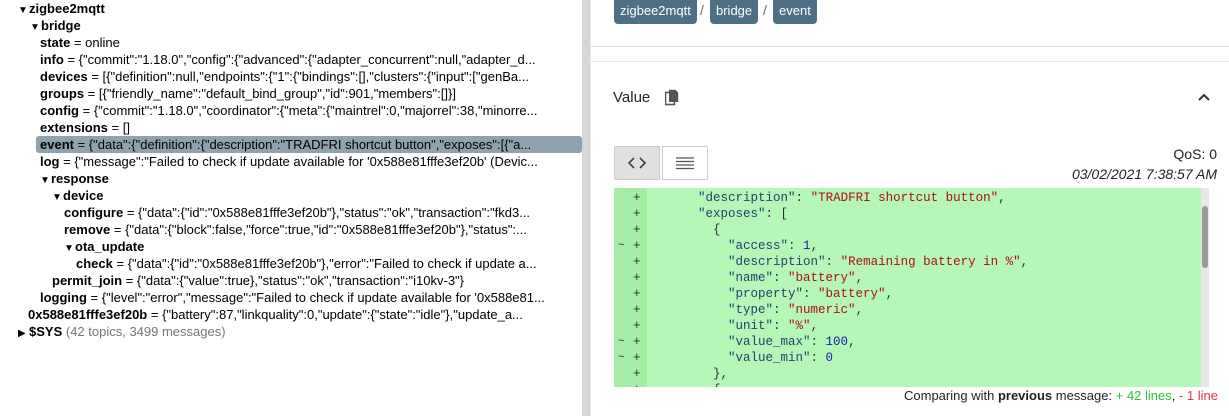 This screenshot has width=1229, height=416. What do you see at coordinates (1204, 97) in the screenshot?
I see `chevron-up-icon` at bounding box center [1204, 97].